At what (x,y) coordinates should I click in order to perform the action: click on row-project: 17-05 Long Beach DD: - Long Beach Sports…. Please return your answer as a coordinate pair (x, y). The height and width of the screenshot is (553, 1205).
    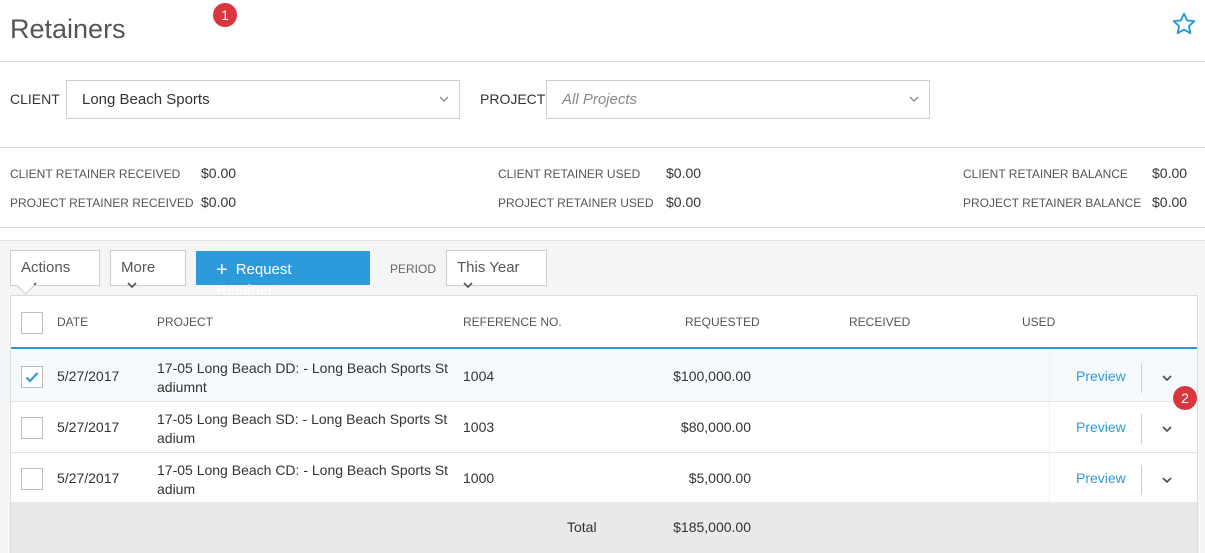
    Looking at the image, I should click on (303, 377).